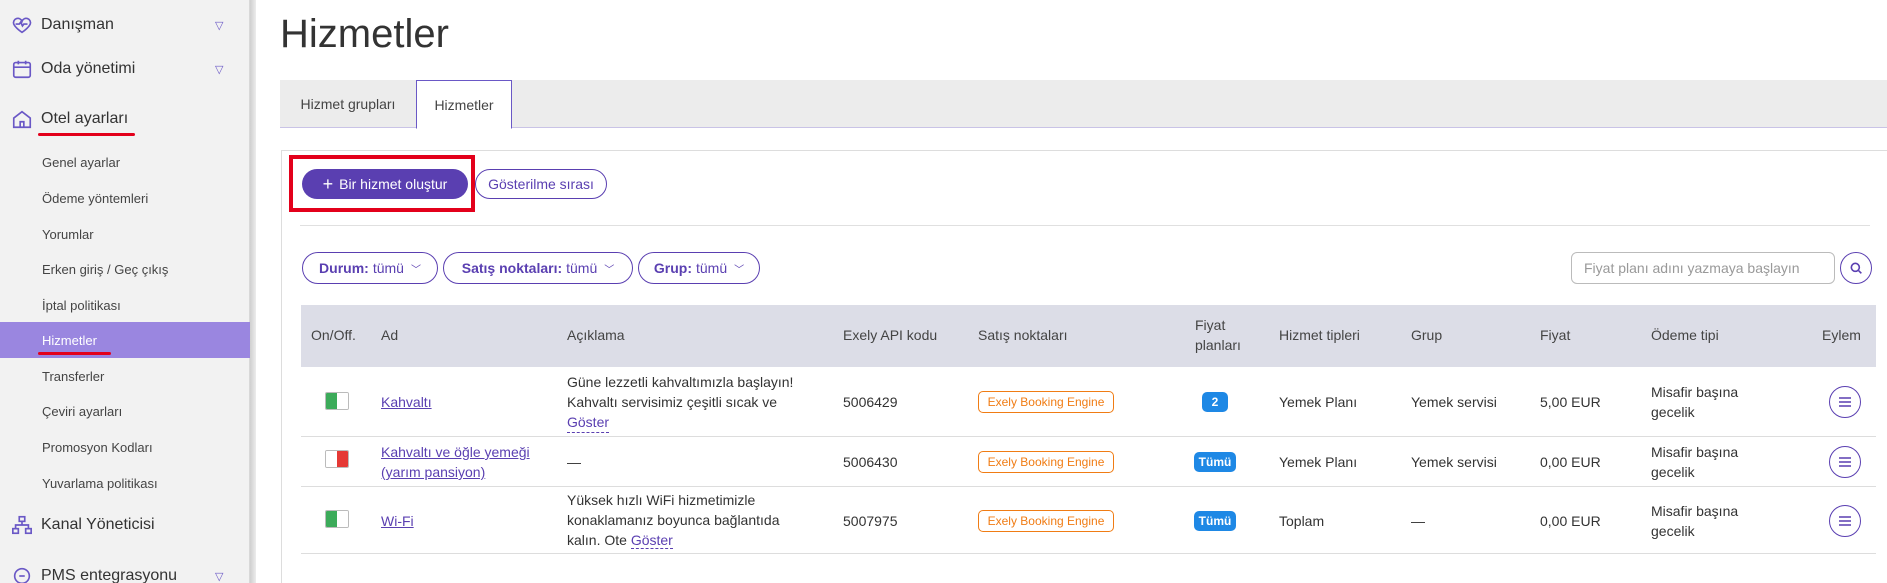 The height and width of the screenshot is (583, 1887). What do you see at coordinates (870, 402) in the screenshot?
I see `api-code: 5006429` at bounding box center [870, 402].